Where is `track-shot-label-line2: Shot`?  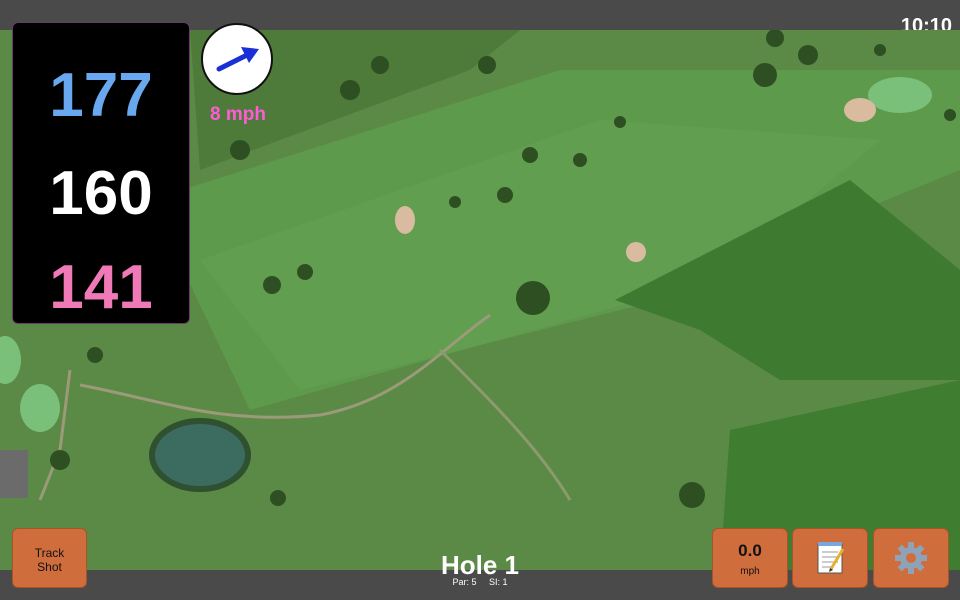
track-shot-label-line2: Shot is located at coordinates (49, 567).